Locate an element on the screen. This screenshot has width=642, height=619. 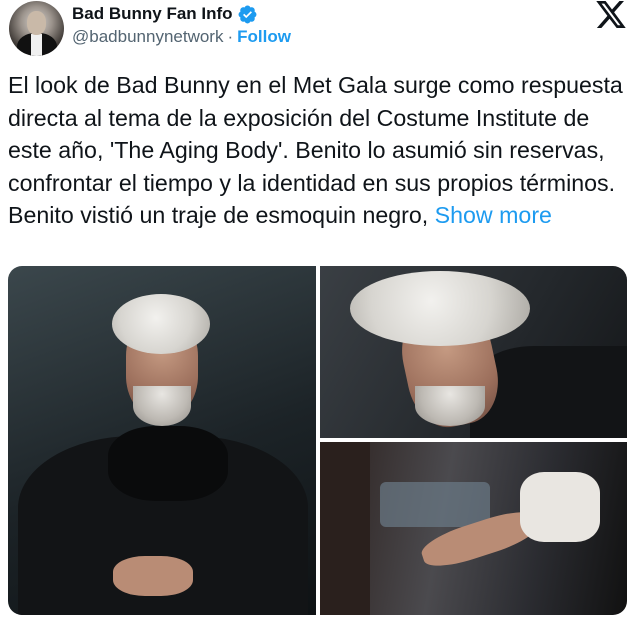
photo-hair is located at coordinates (161, 324).